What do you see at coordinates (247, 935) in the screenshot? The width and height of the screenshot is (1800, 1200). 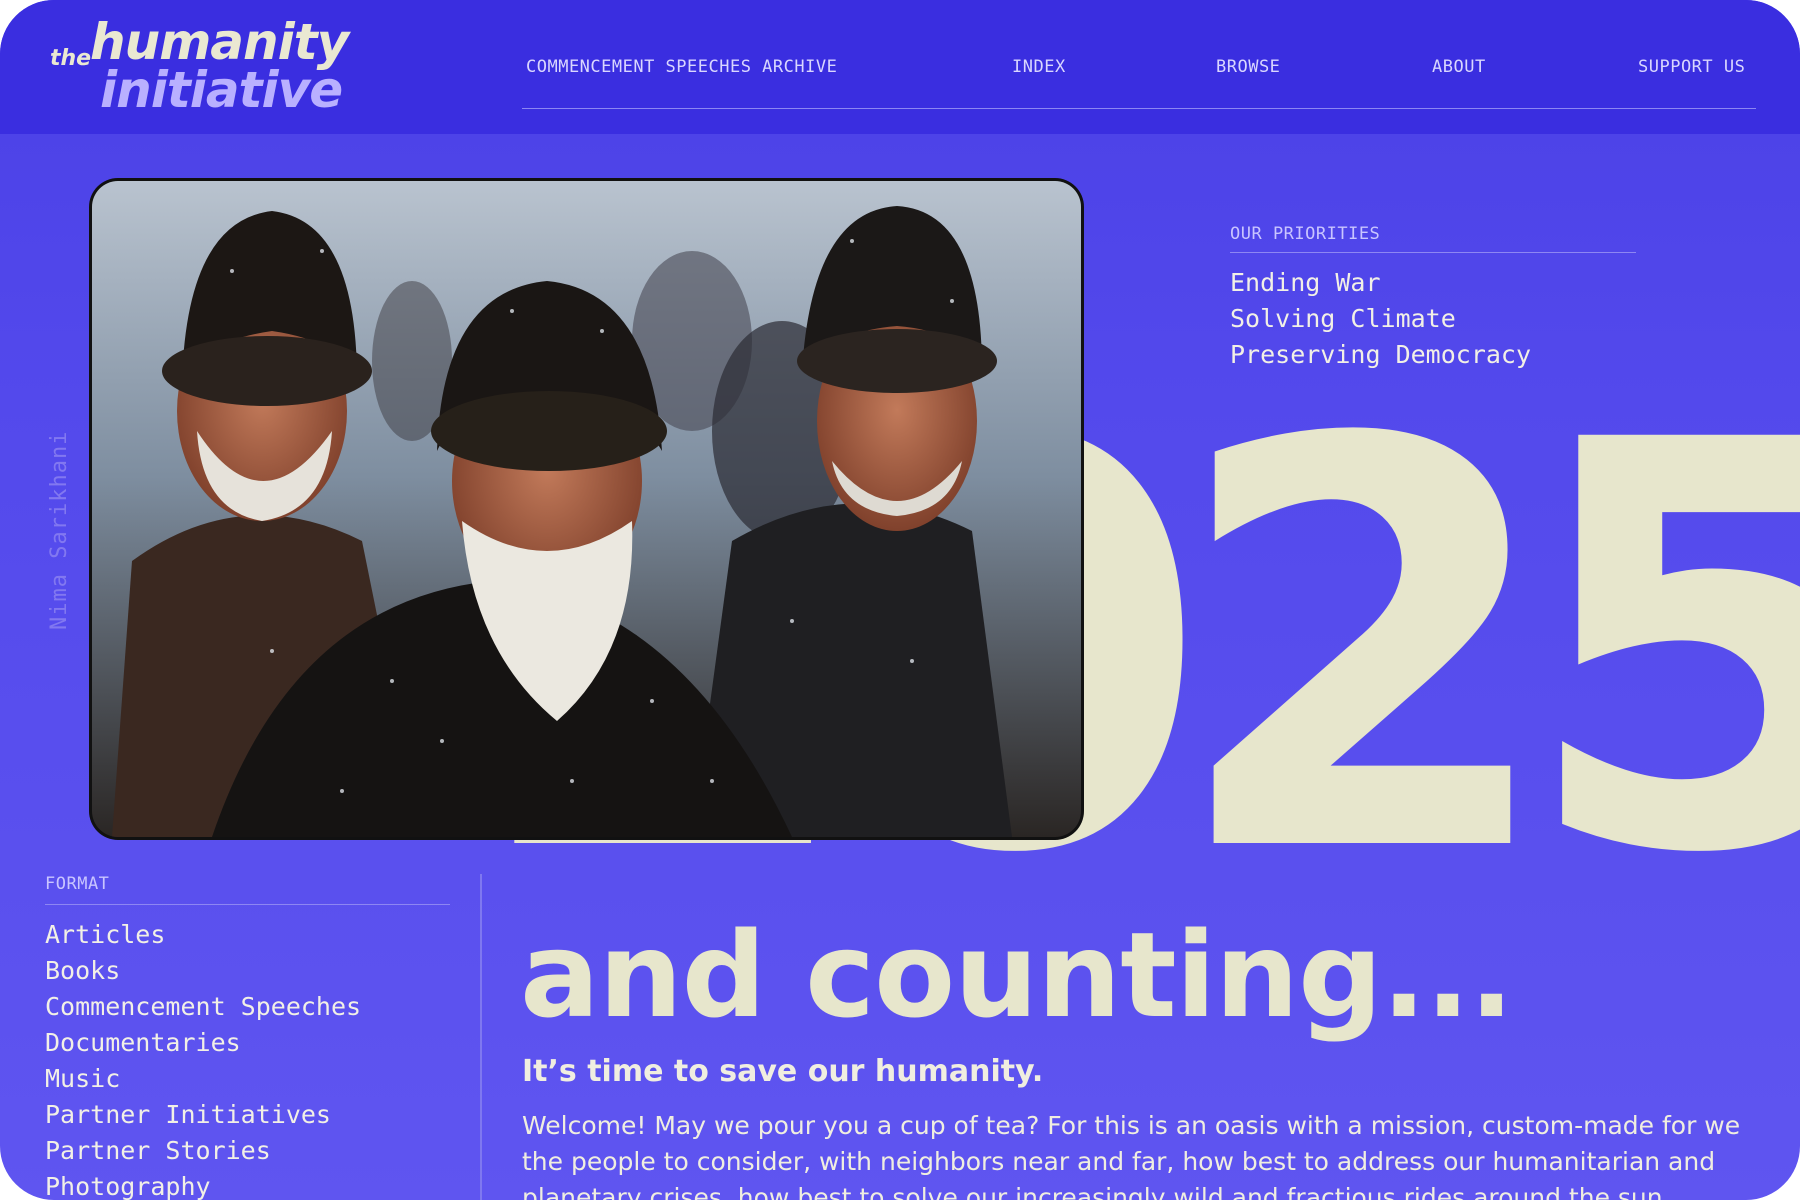 I see `format-item: Articles` at bounding box center [247, 935].